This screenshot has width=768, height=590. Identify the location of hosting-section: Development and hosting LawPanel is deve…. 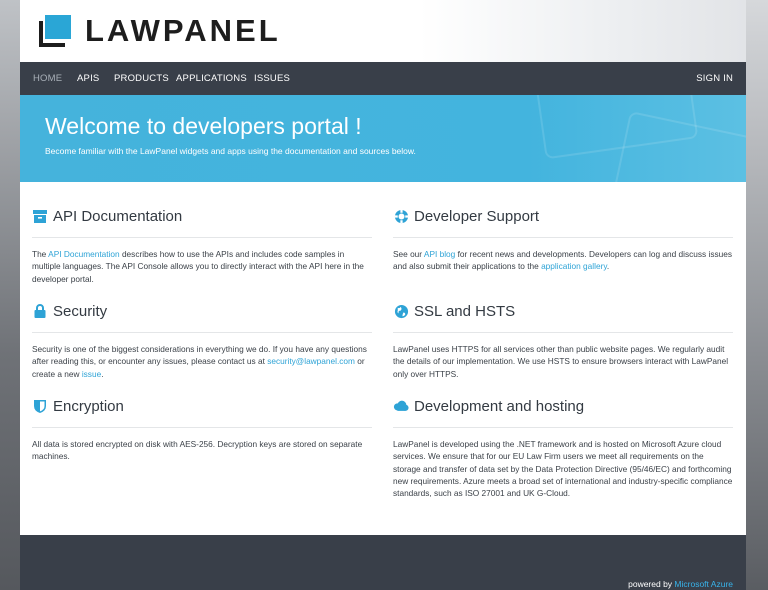
(563, 445).